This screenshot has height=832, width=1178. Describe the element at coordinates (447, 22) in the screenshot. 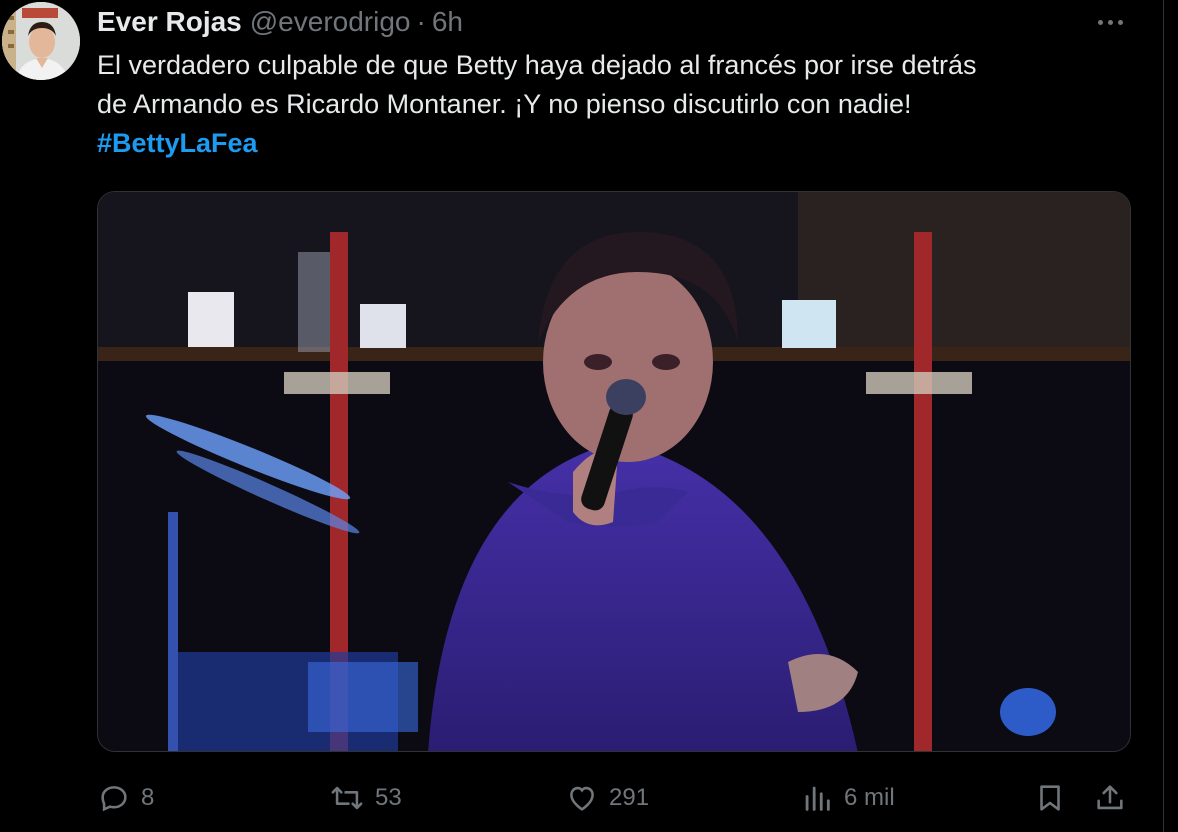

I see `timestamp: 6h` at that location.